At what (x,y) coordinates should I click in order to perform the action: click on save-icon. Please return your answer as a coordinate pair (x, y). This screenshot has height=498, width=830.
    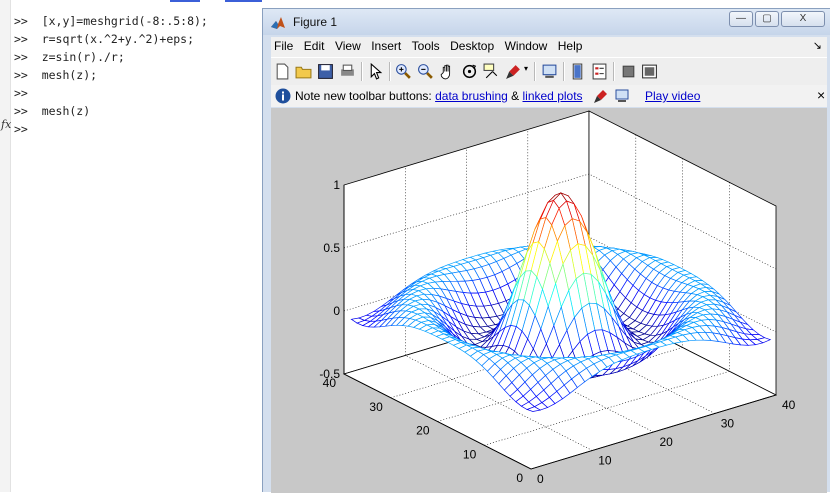
    Looking at the image, I should click on (325, 71).